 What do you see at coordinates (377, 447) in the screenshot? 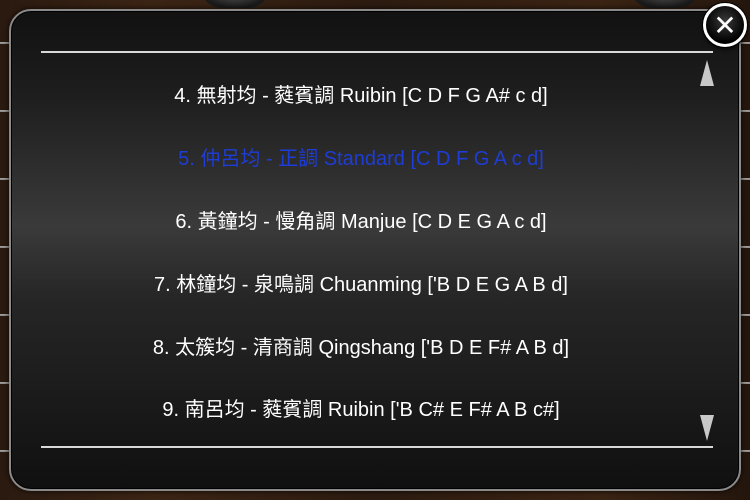
I see `bottom-divider` at bounding box center [377, 447].